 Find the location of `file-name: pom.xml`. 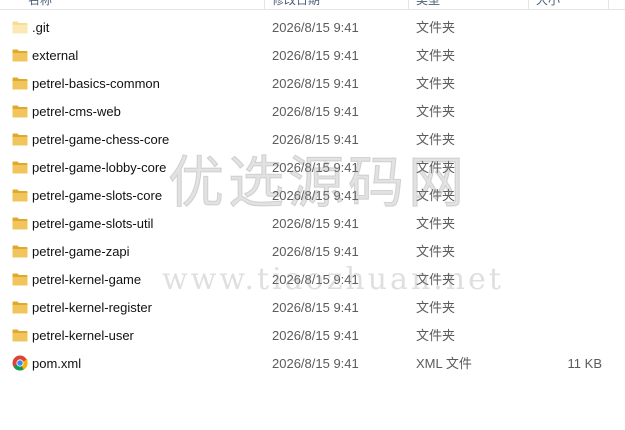

file-name: pom.xml is located at coordinates (57, 363).